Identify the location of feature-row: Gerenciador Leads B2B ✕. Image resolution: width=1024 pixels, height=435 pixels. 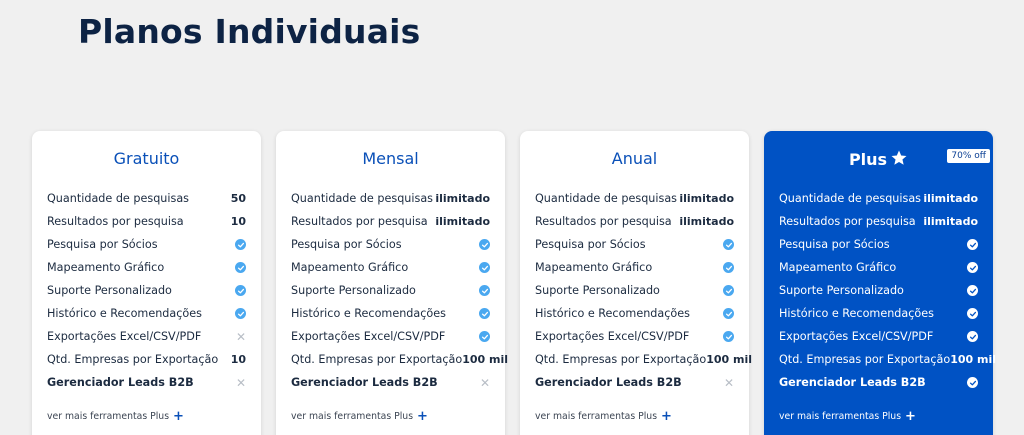
(634, 382).